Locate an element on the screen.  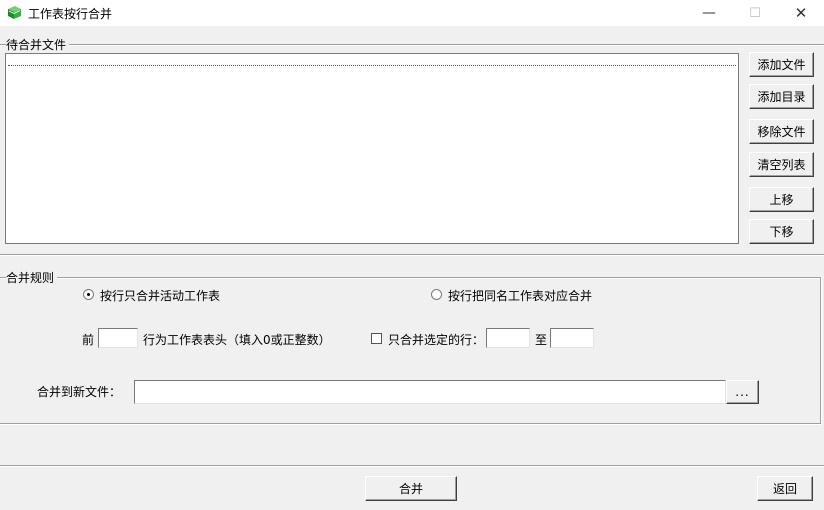
rules-group-label: 合并规则 is located at coordinates (32, 277).